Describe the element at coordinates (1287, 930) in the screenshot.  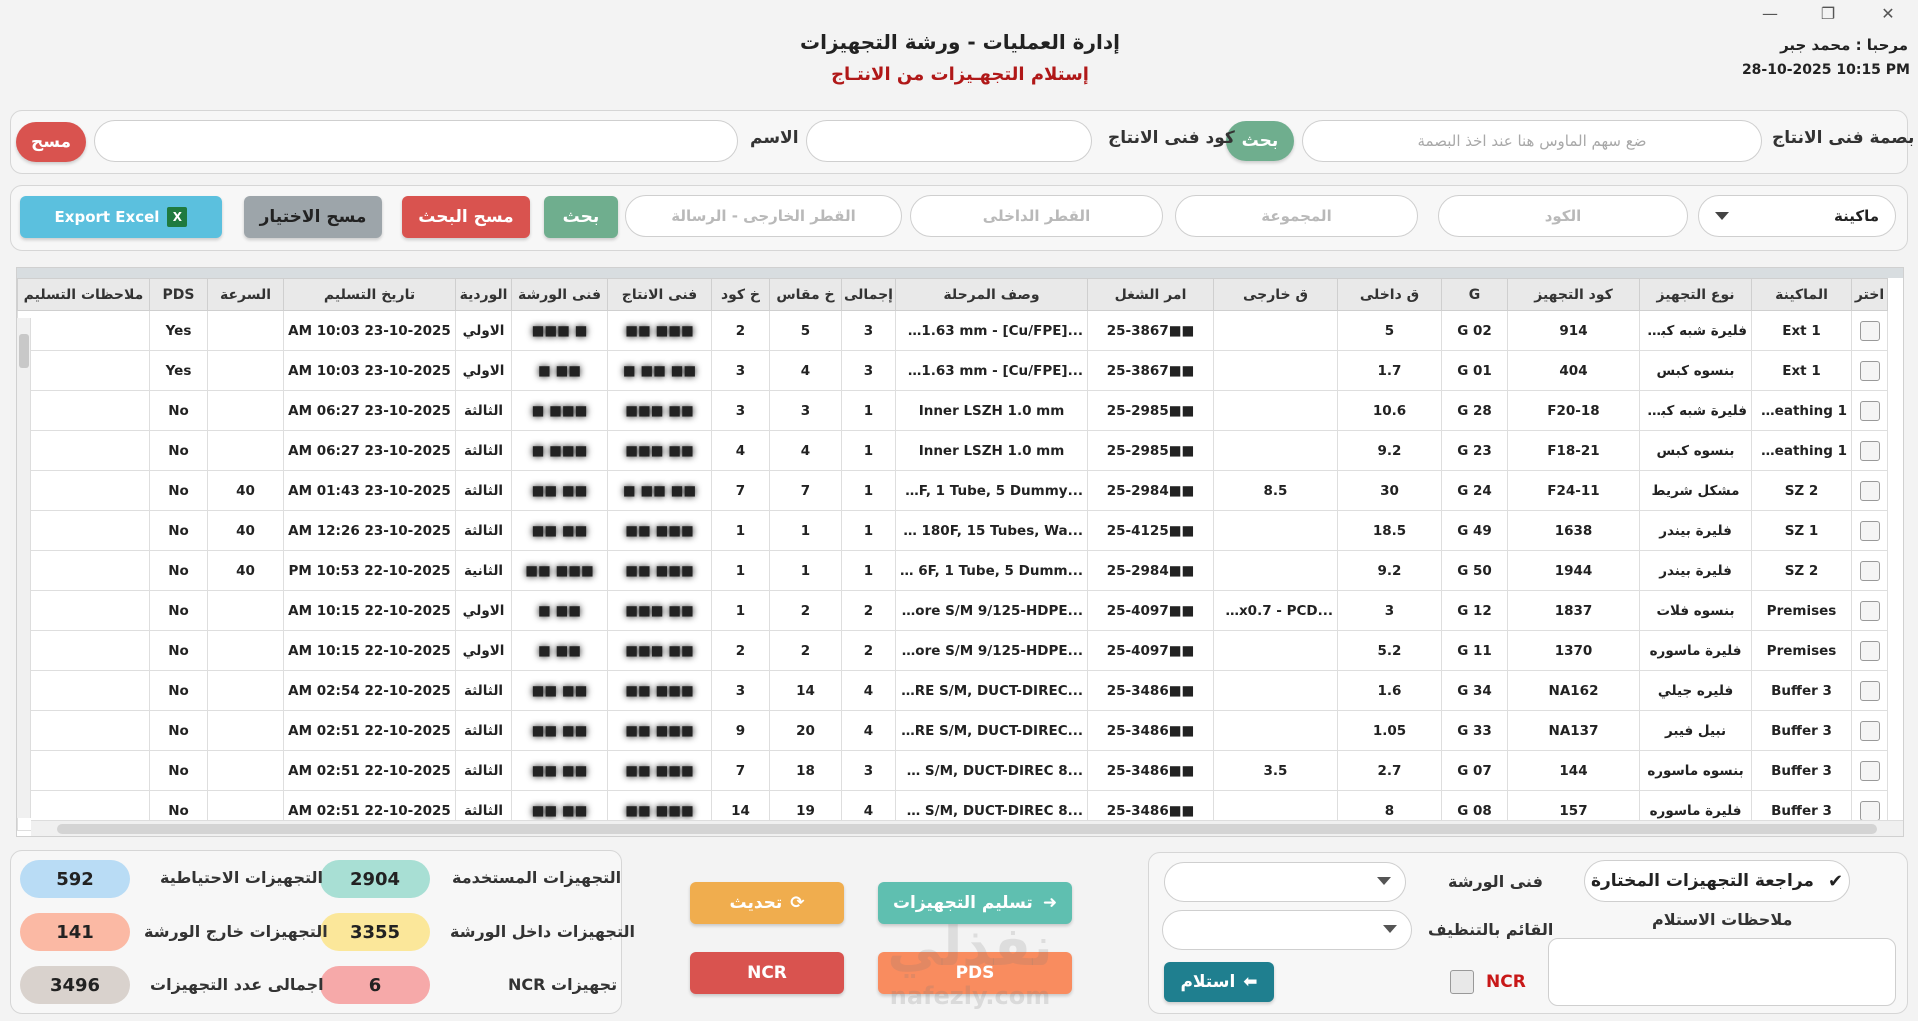
I see `cleaner-select` at that location.